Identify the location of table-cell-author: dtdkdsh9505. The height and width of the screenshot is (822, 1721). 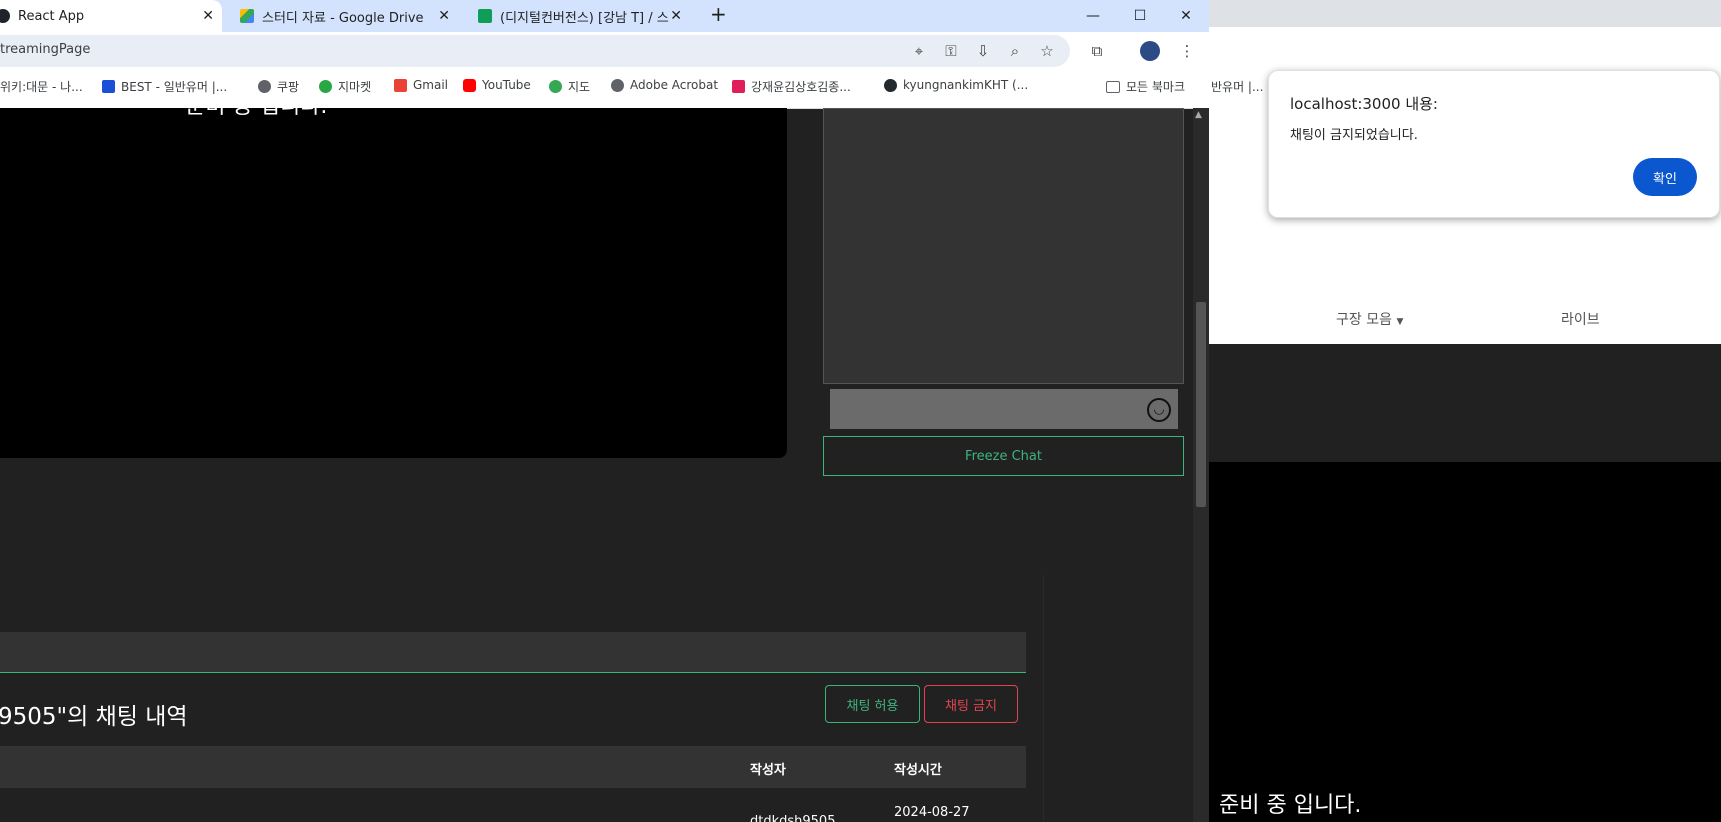
(793, 818).